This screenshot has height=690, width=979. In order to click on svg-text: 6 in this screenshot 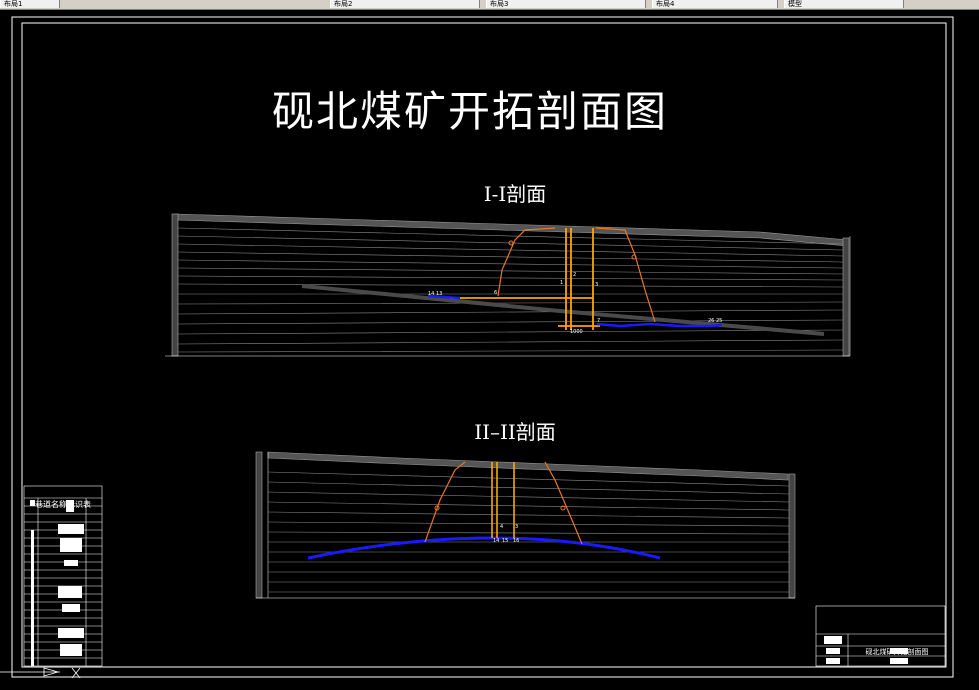, I will do `click(495, 293)`.